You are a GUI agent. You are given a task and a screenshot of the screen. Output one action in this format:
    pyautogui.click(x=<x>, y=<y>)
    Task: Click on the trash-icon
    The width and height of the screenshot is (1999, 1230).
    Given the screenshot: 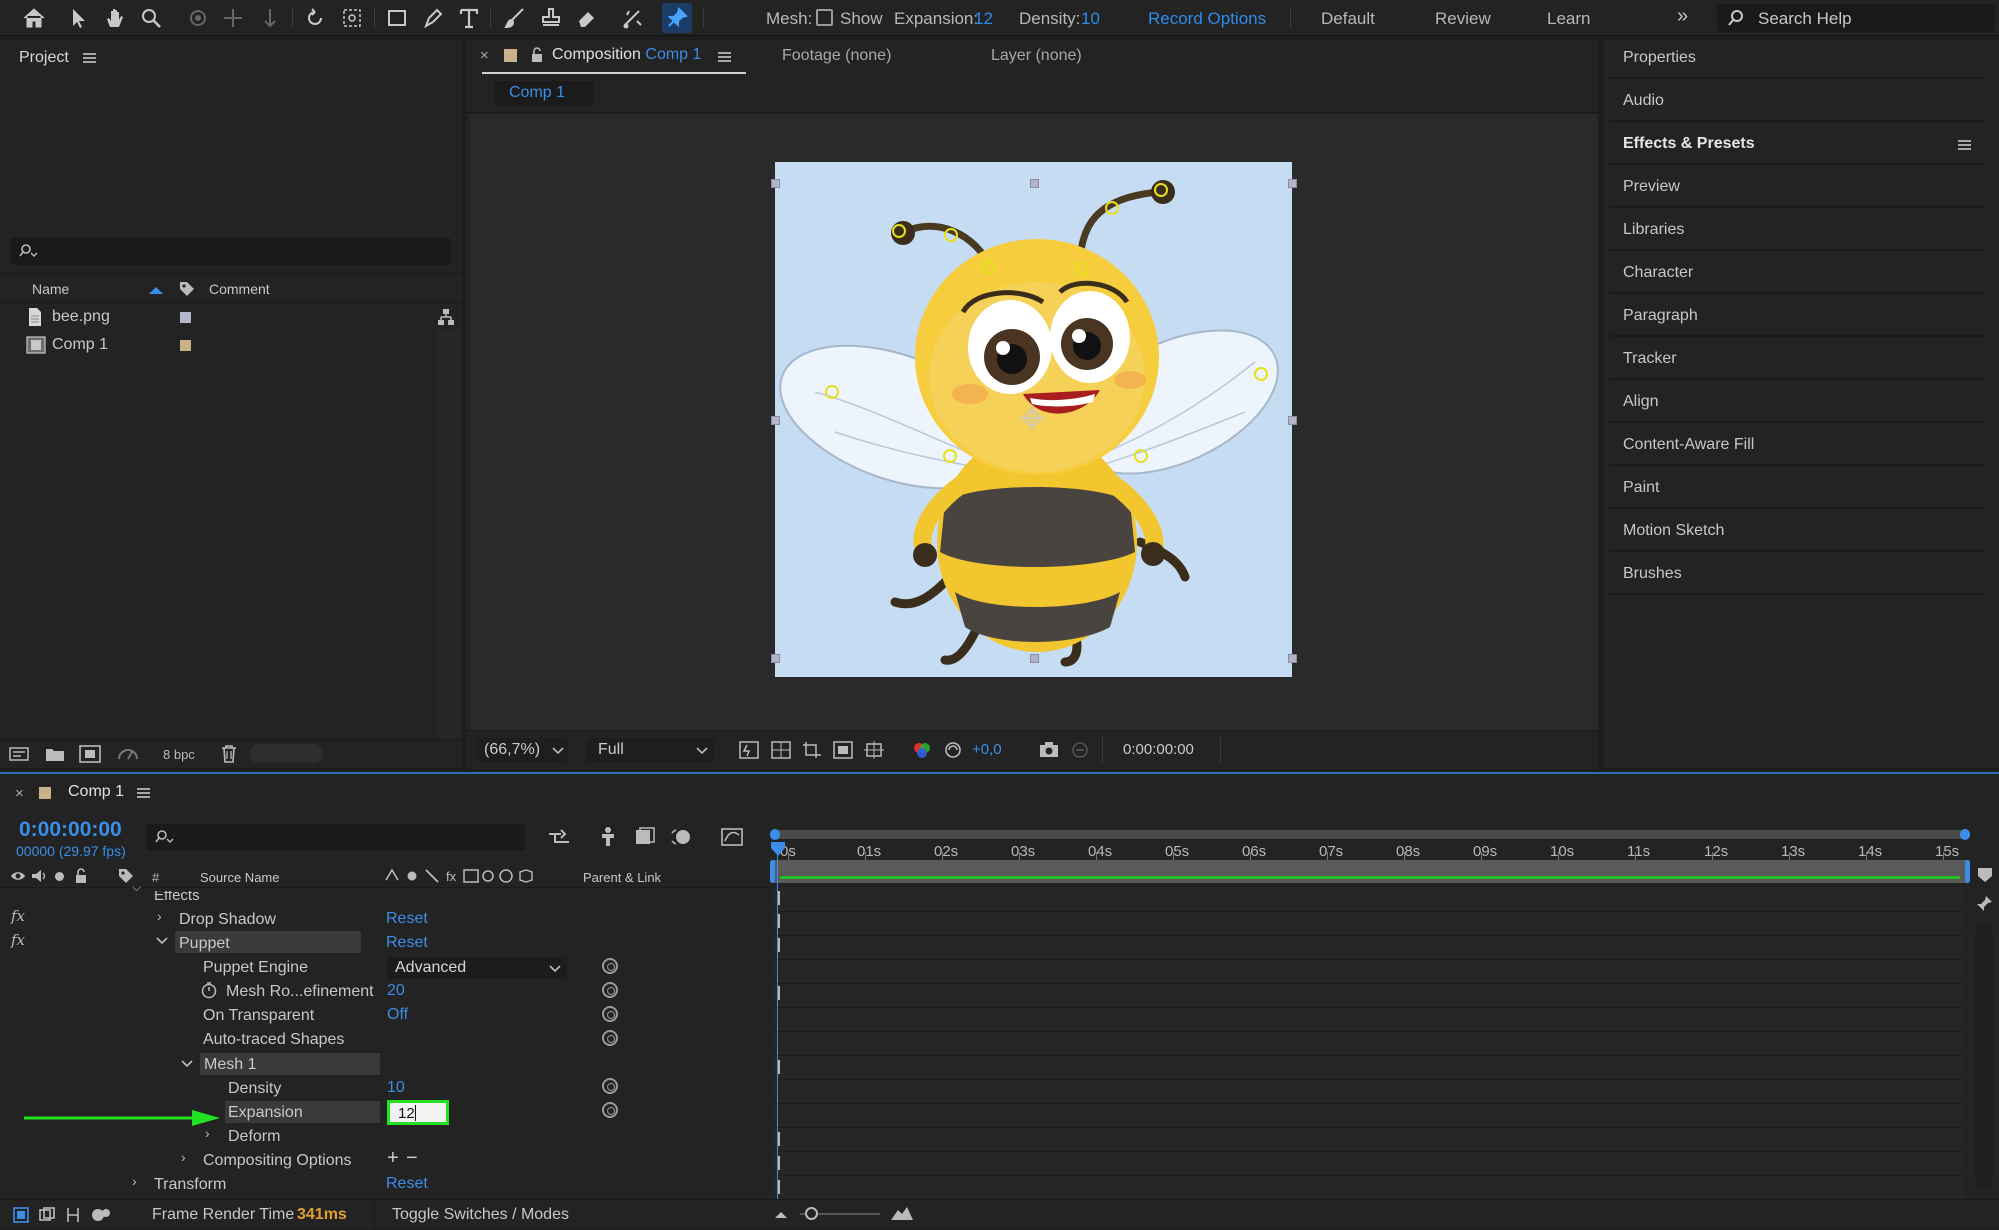 What is the action you would take?
    pyautogui.click(x=229, y=754)
    